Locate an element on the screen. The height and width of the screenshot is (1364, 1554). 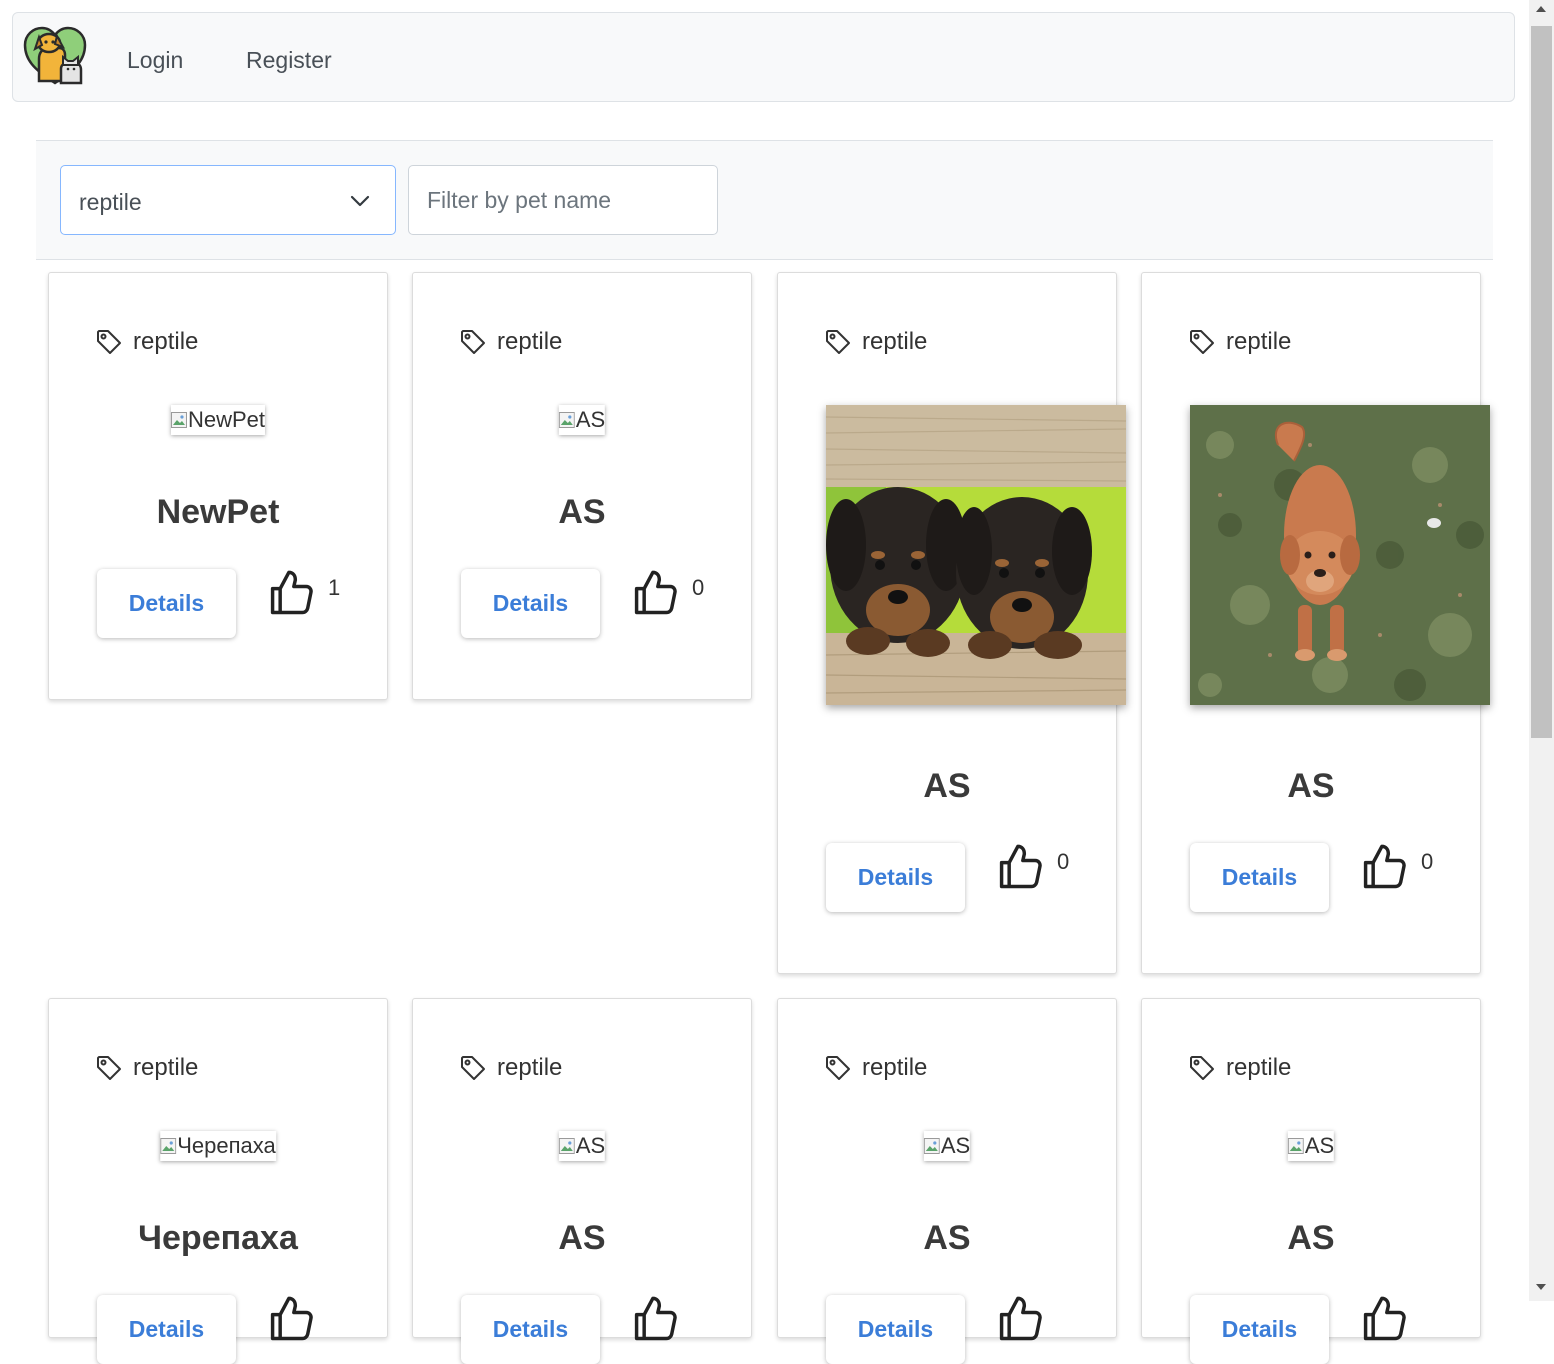
puppies-photo is located at coordinates (976, 555).